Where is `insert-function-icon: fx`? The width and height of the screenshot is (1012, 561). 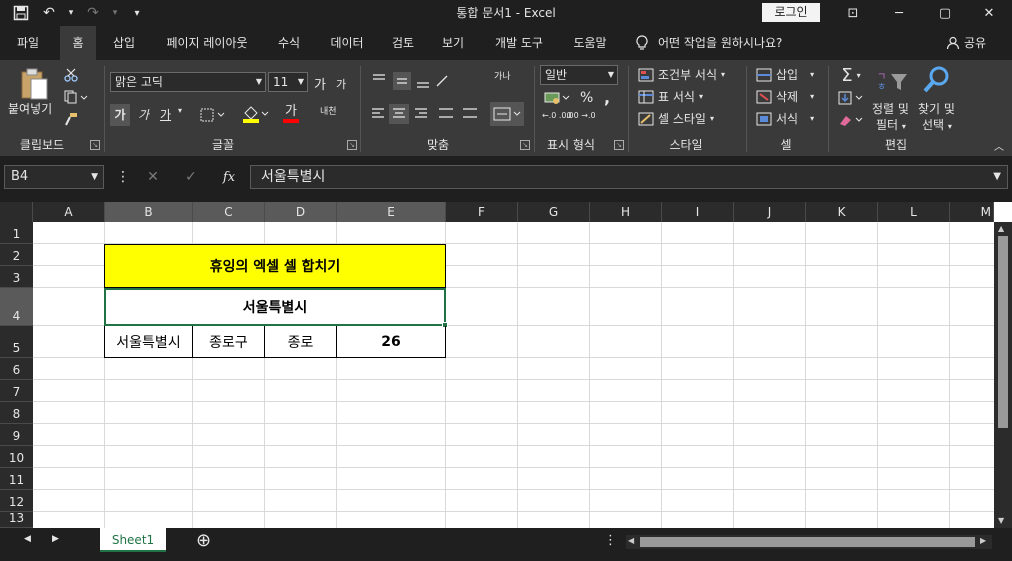 insert-function-icon: fx is located at coordinates (229, 177).